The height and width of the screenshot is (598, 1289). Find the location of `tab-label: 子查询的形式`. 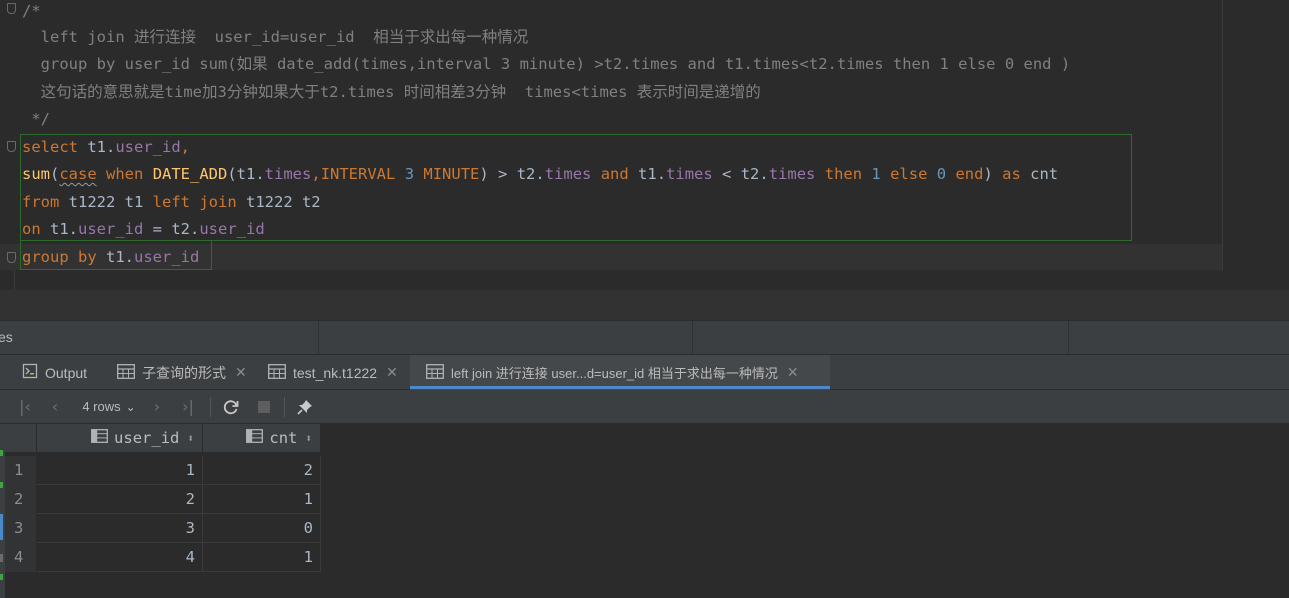

tab-label: 子查询的形式 is located at coordinates (184, 372).